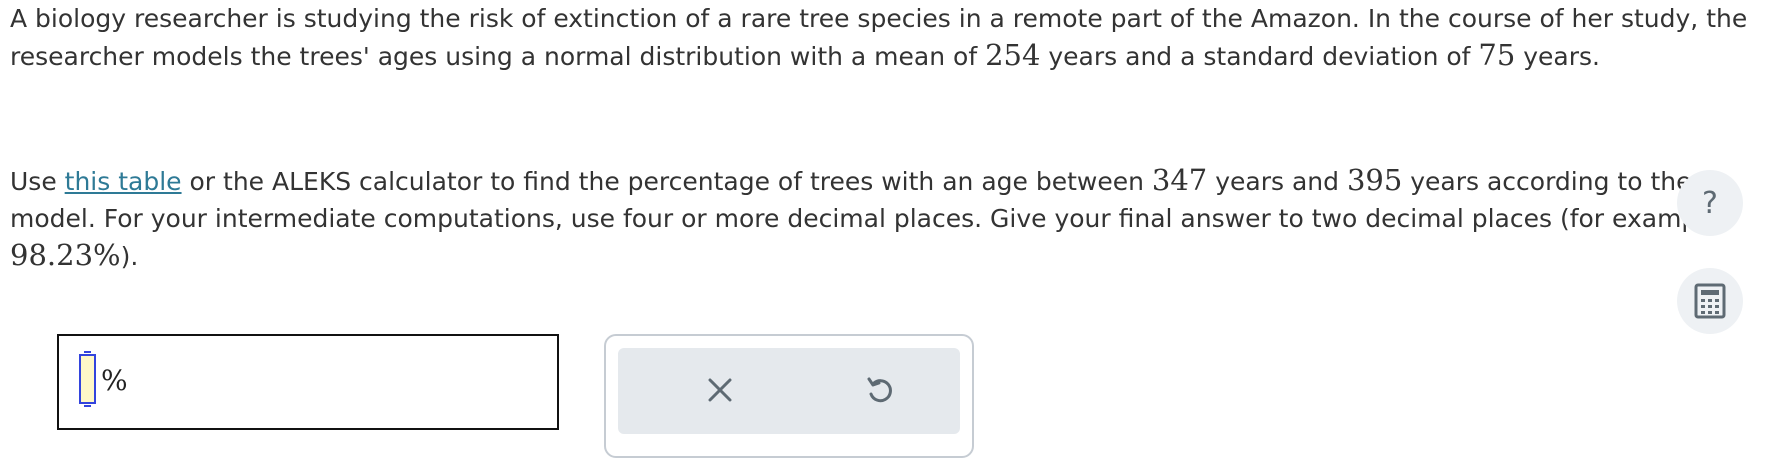  What do you see at coordinates (1013, 55) in the screenshot?
I see `mean-value: 254` at bounding box center [1013, 55].